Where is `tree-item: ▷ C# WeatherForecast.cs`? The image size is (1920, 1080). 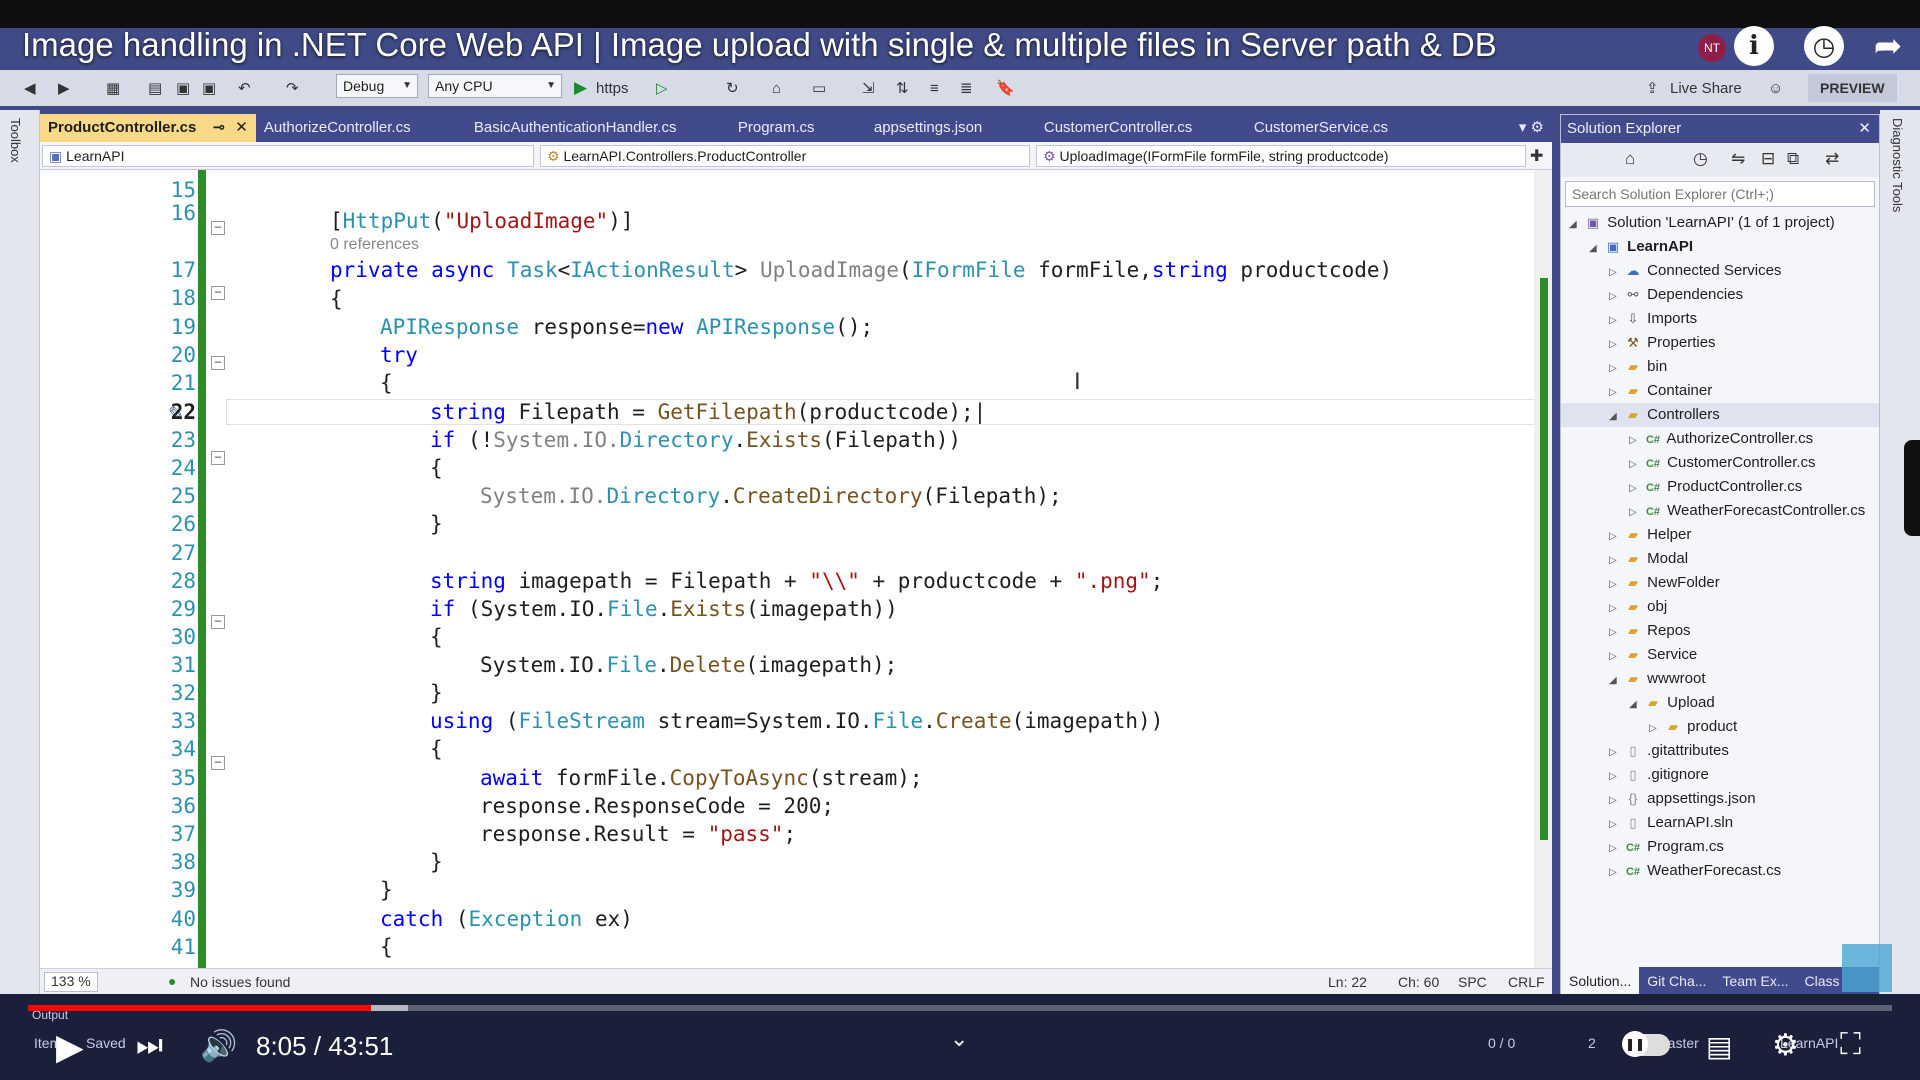 tree-item: ▷ C# WeatherForecast.cs is located at coordinates (1720, 871).